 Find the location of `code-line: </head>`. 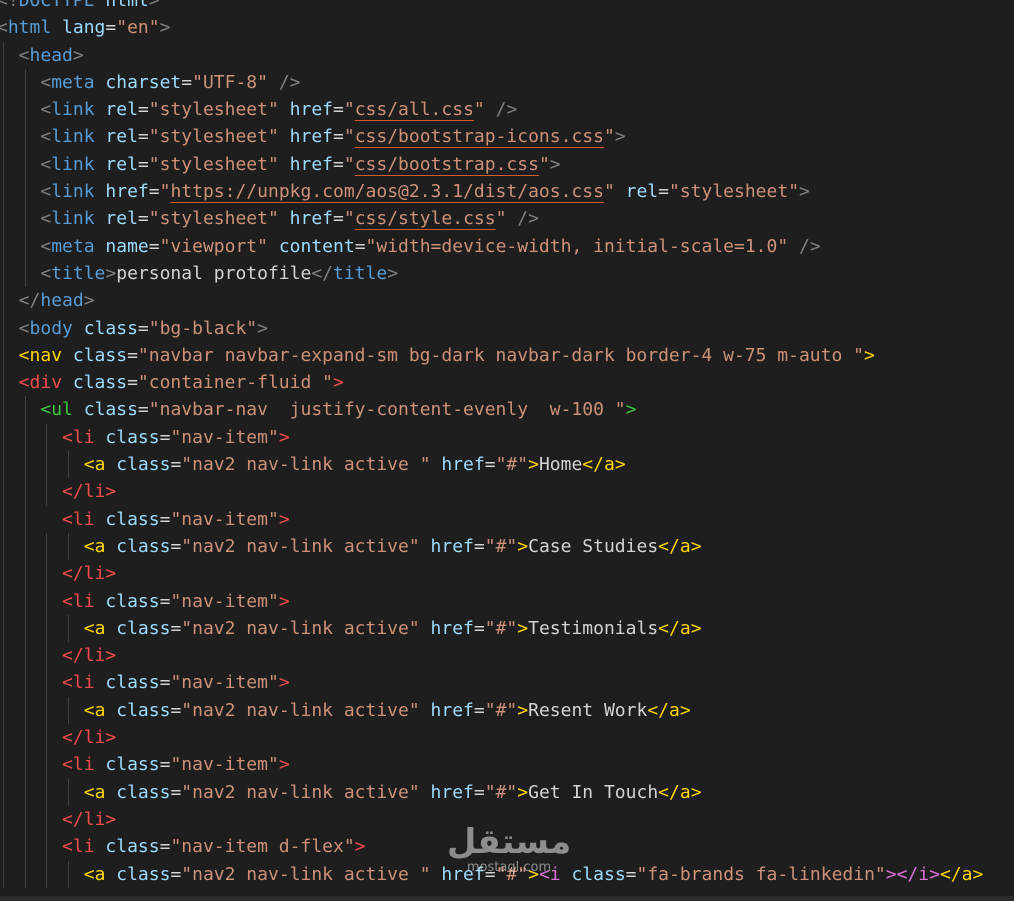

code-line: </head> is located at coordinates (507, 301).